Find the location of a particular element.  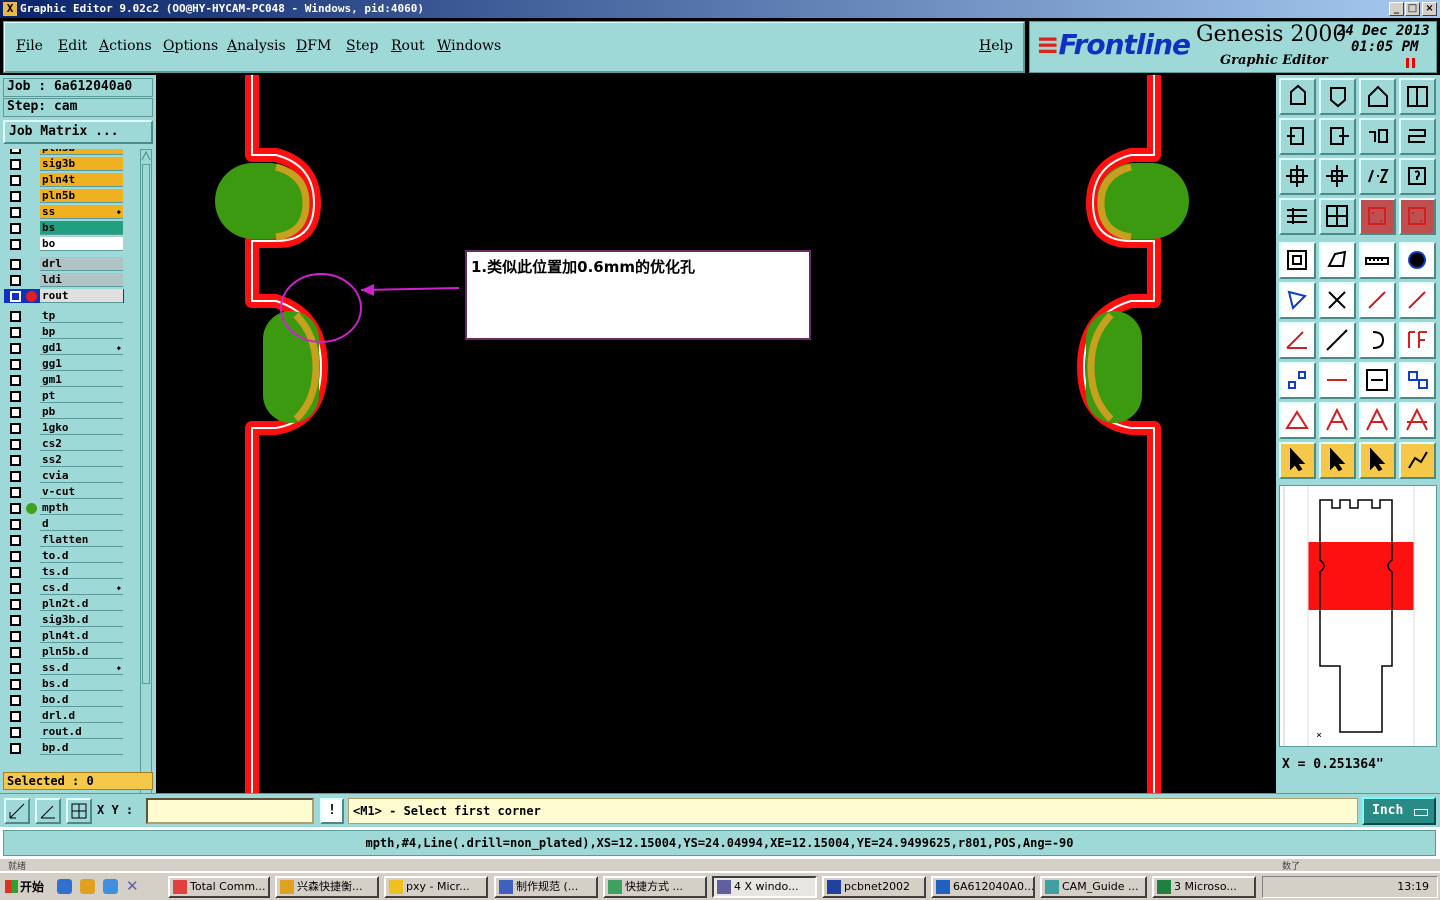

layer-row-pln4t: pln4t is located at coordinates (64, 180).